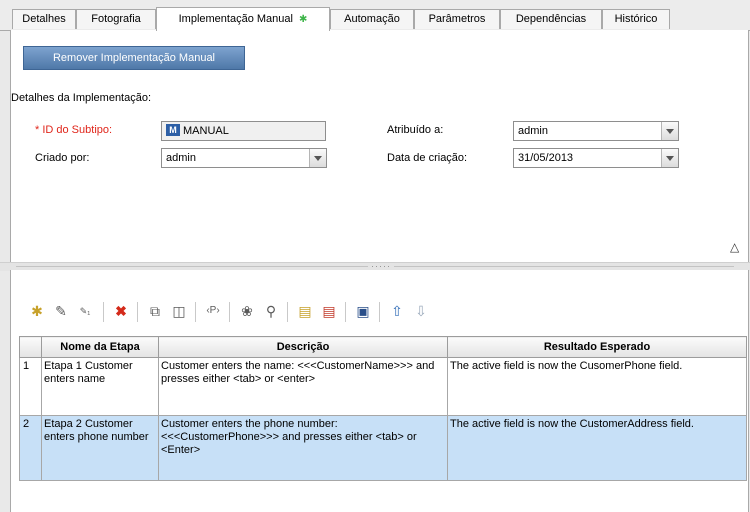 The image size is (750, 512). I want to click on remove-manual-implementation-button: Remover Implementação Manual, so click(134, 58).